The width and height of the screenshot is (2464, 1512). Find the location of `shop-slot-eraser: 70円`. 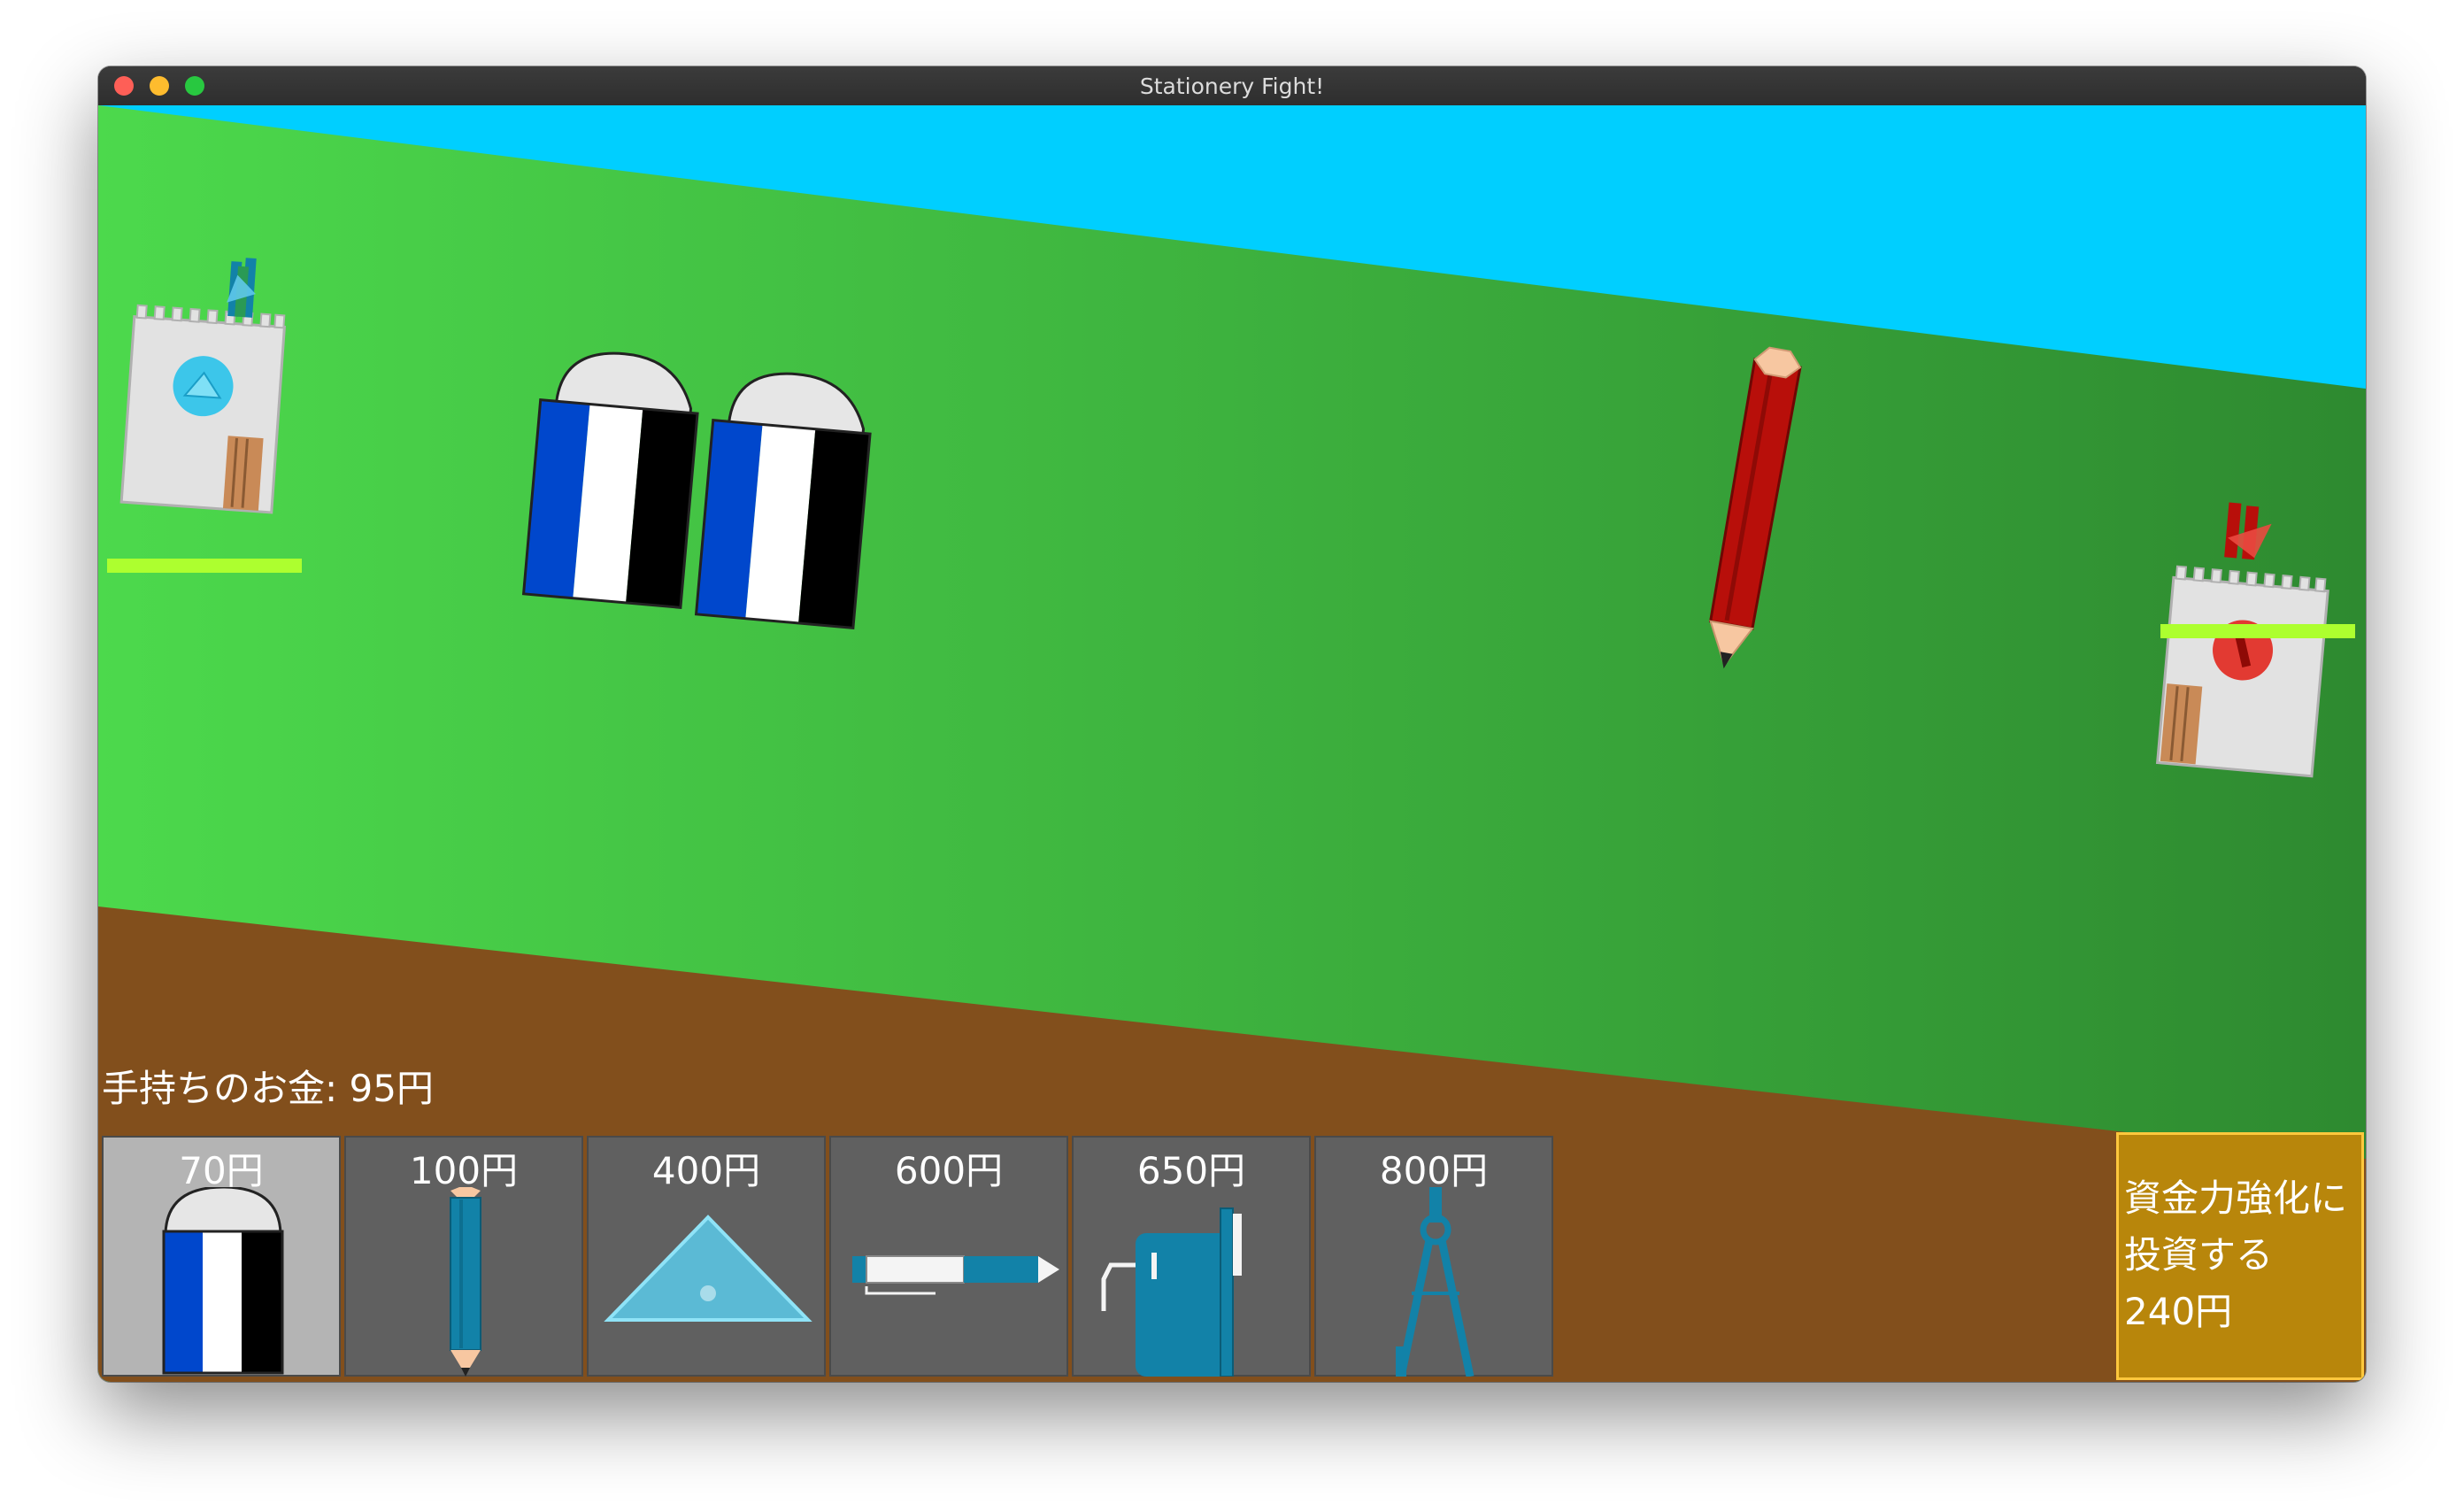

shop-slot-eraser: 70円 is located at coordinates (221, 1256).